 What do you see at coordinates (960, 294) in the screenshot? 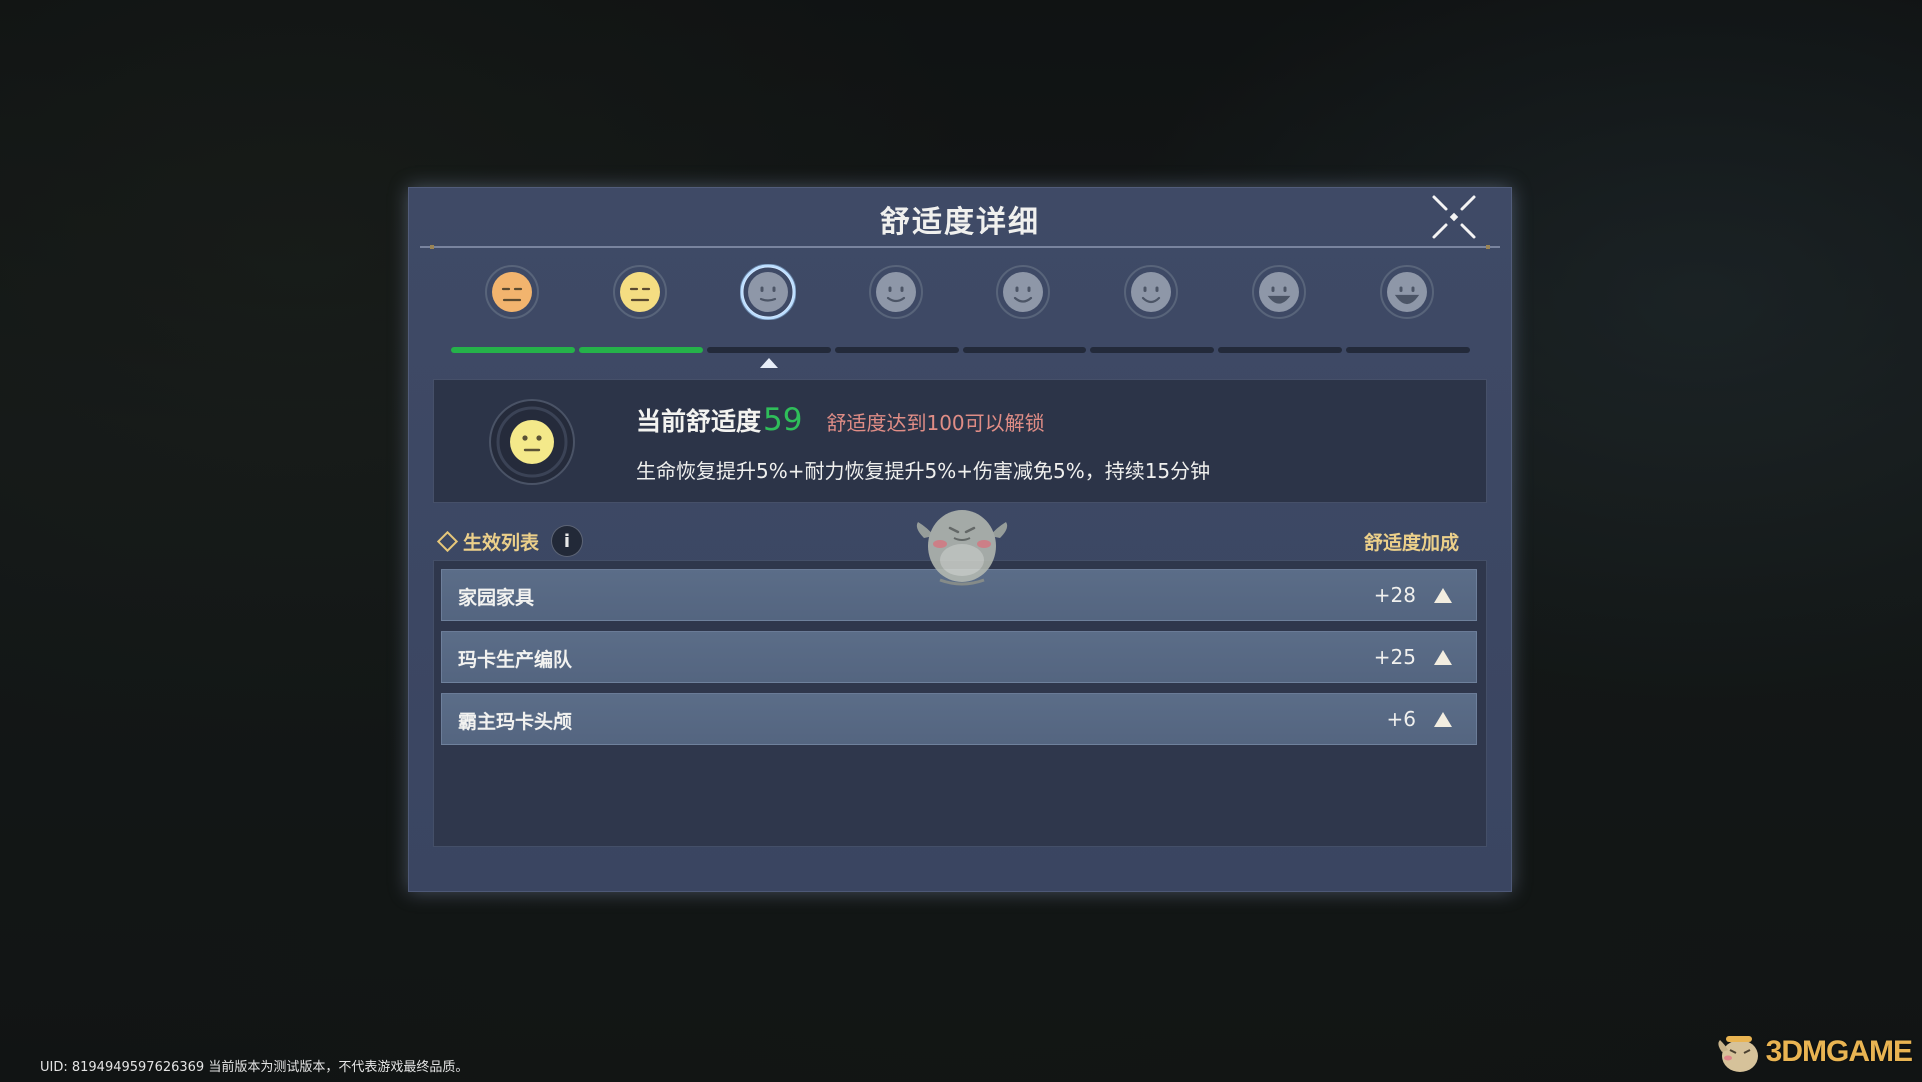
I see `comfort-level-faces` at bounding box center [960, 294].